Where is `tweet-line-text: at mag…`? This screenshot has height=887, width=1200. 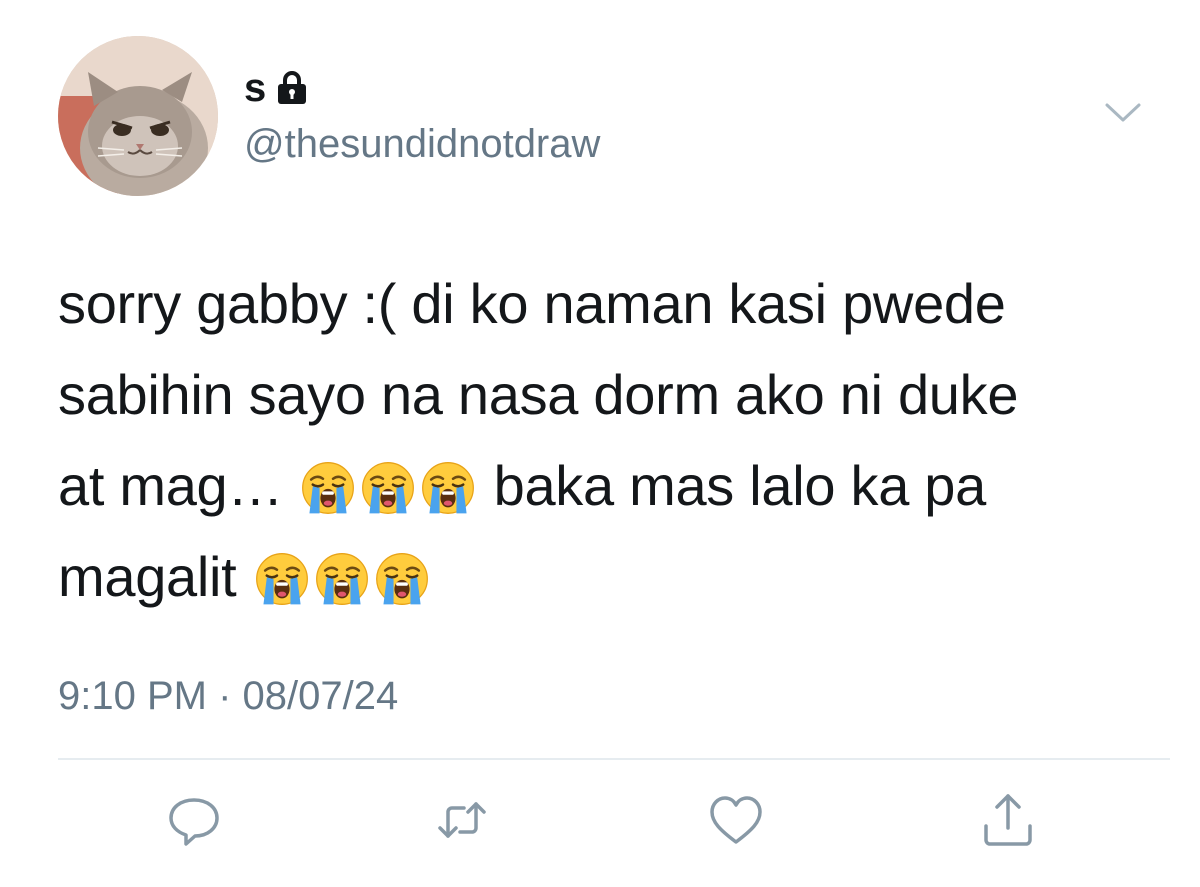
tweet-line-text: at mag… is located at coordinates (178, 485).